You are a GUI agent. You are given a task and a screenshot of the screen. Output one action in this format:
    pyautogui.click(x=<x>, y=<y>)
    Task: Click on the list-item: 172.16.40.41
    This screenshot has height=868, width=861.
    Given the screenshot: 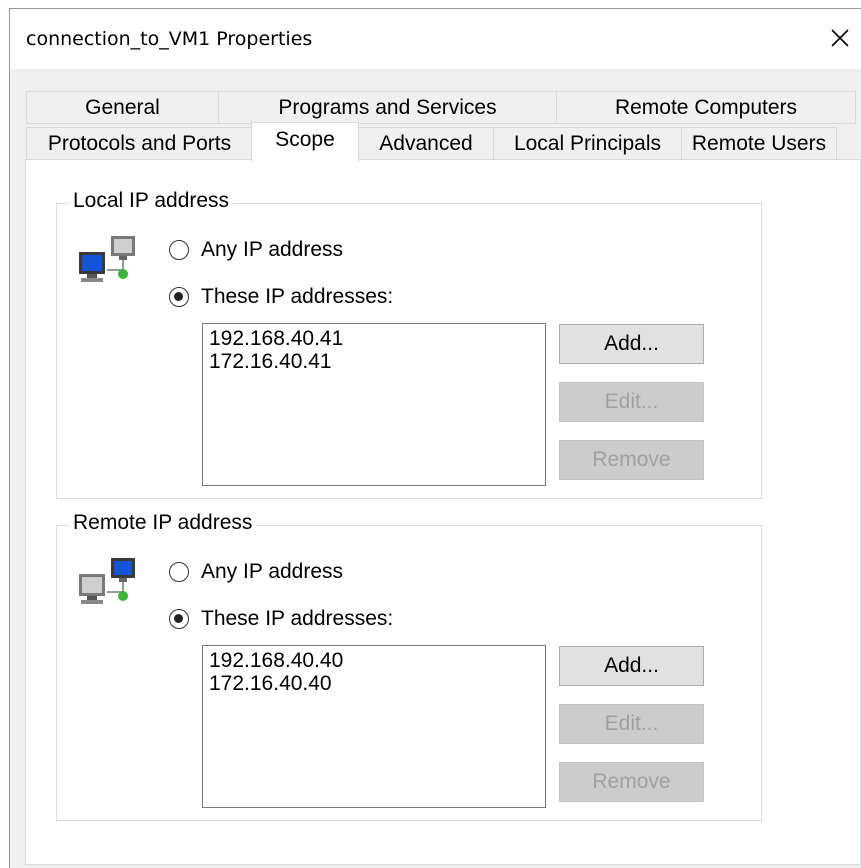 What is the action you would take?
    pyautogui.click(x=374, y=361)
    